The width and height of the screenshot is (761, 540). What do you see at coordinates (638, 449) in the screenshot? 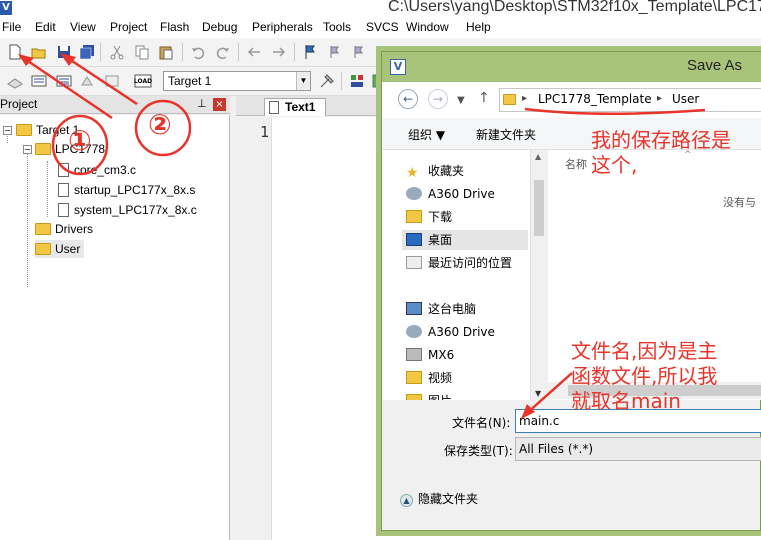
I see `filetype-select: All Files (*.*)` at bounding box center [638, 449].